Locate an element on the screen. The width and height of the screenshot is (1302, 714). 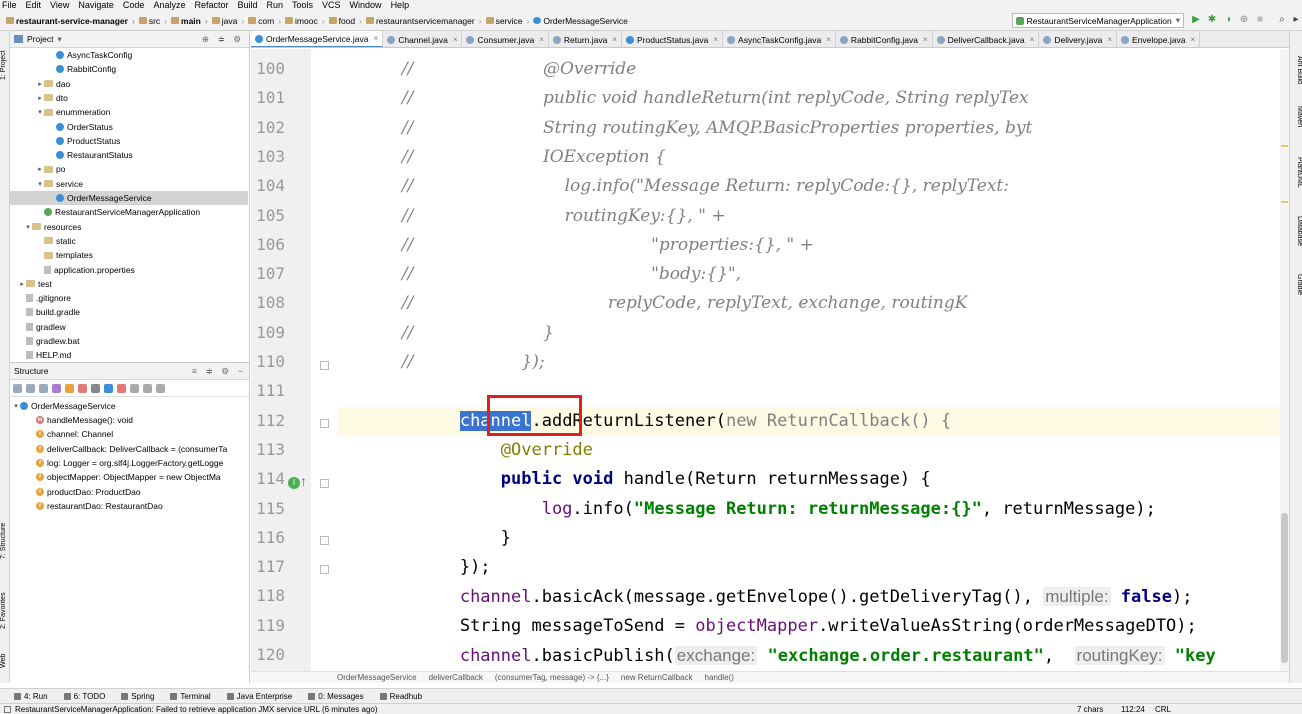
editor-breadcrumb-item: new ReturnCallback is located at coordinates (657, 677).